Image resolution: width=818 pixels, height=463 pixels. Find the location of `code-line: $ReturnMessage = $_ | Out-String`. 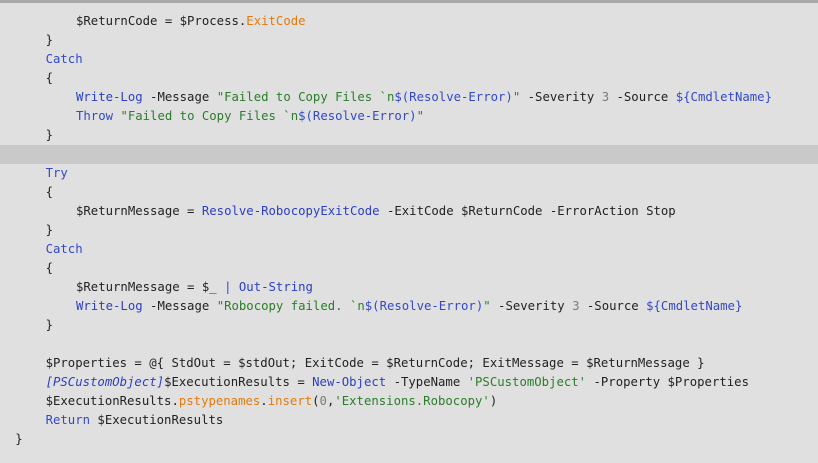

code-line: $ReturnMessage = $_ | Out-String is located at coordinates (409, 287).